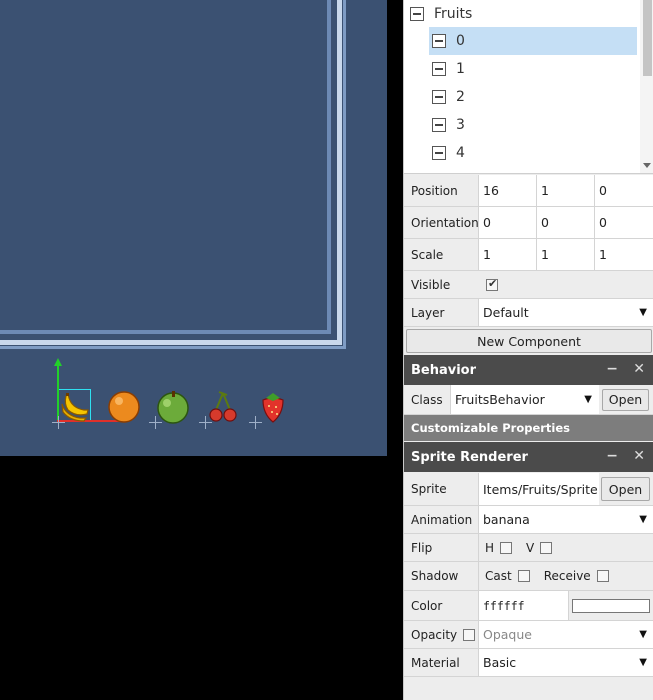 This screenshot has height=700, width=653. What do you see at coordinates (75, 407) in the screenshot?
I see `banana-sprite` at bounding box center [75, 407].